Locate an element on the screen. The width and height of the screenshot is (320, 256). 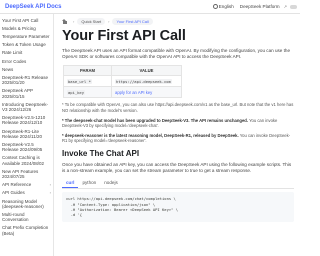
sidebar-item: New API Features 2024/07/25 is located at coordinates (26, 173).